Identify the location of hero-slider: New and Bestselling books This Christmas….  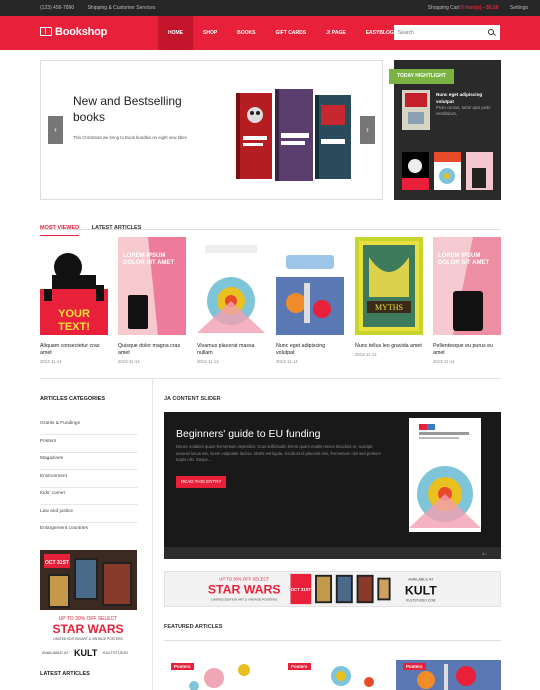
(211, 130).